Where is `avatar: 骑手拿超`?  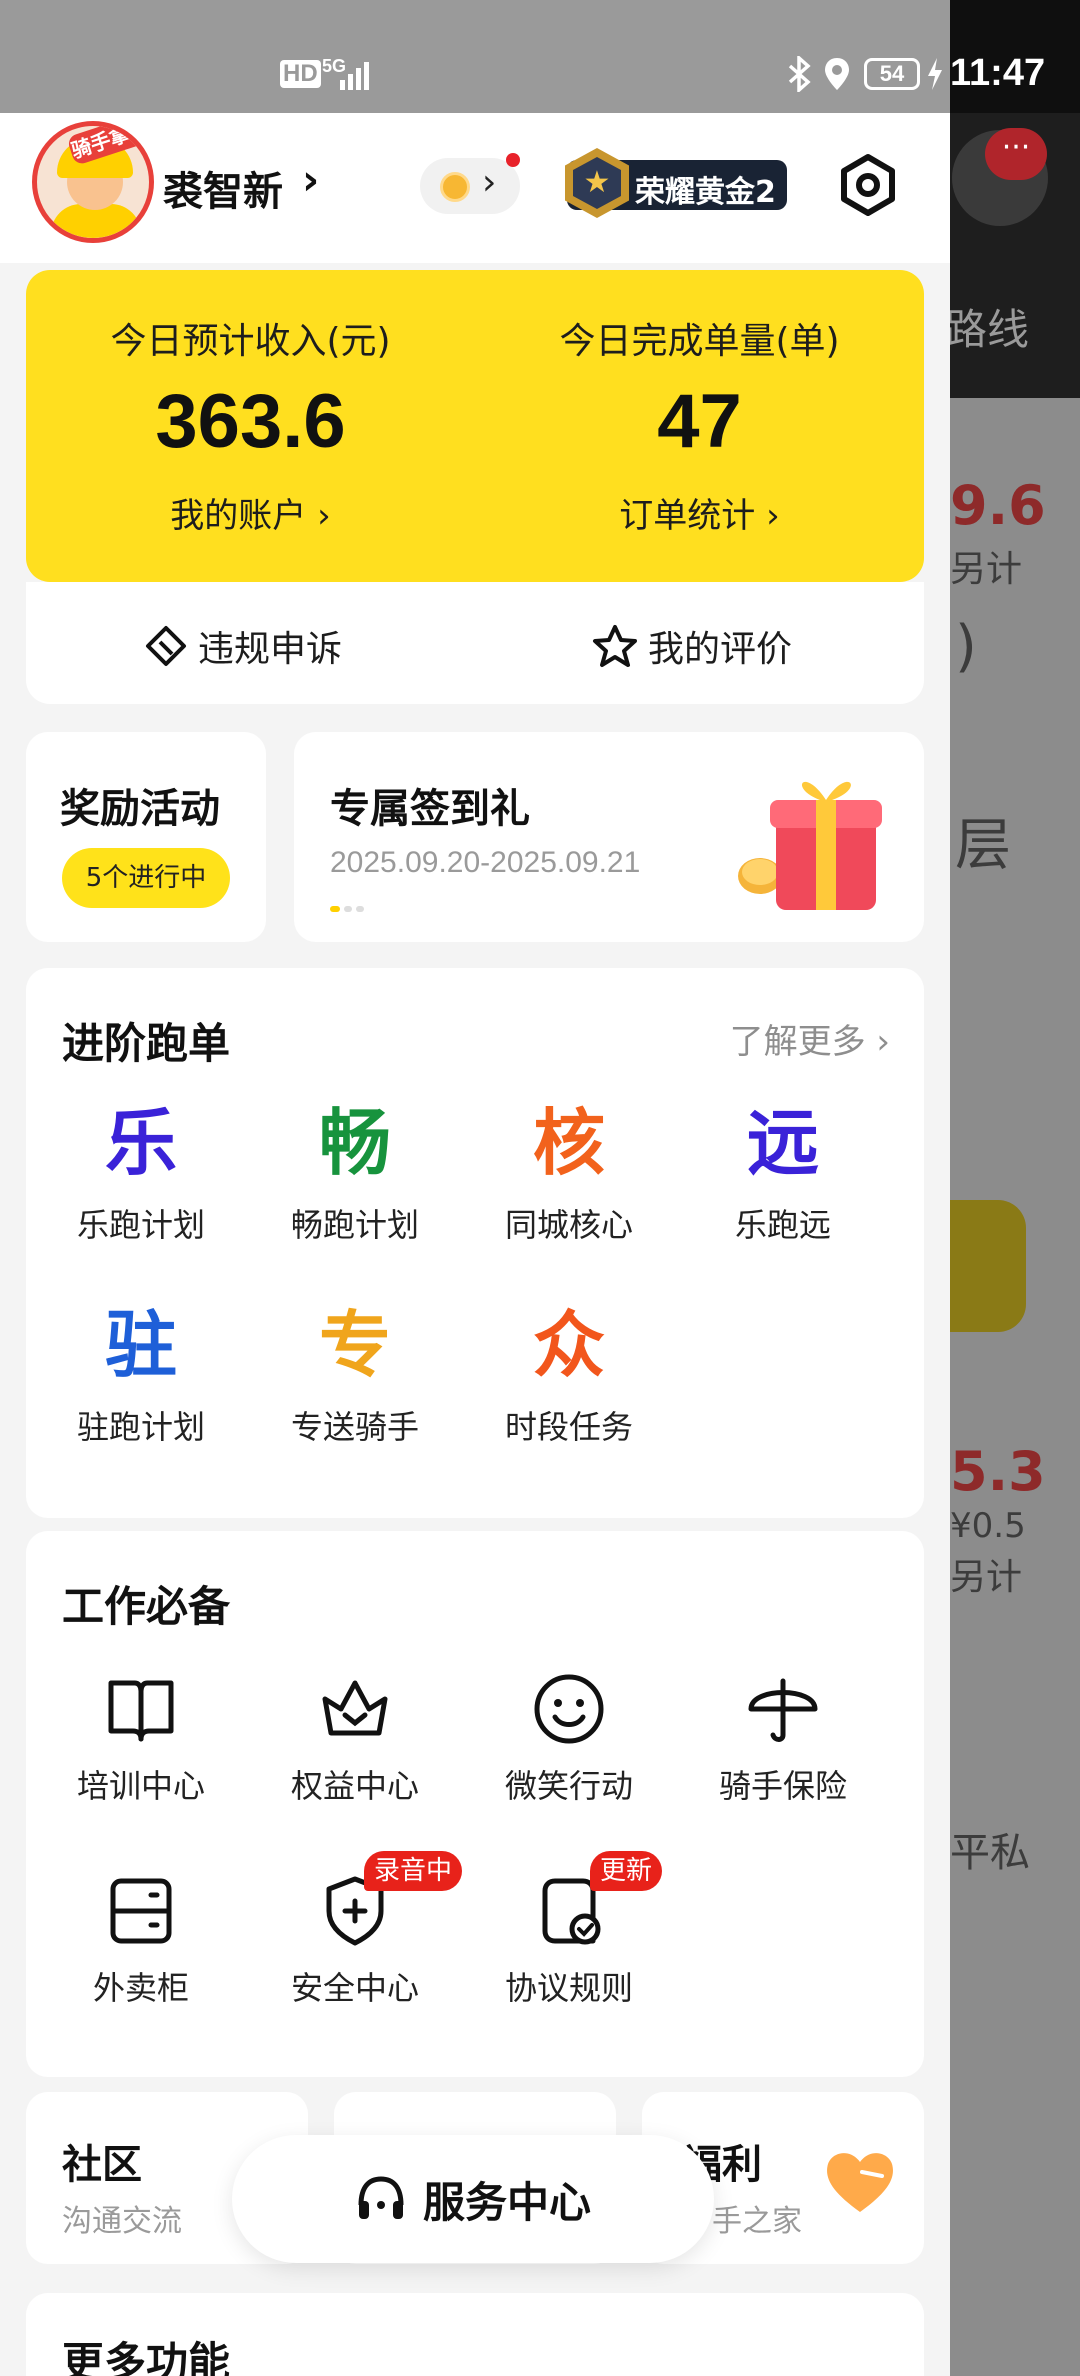
avatar: 骑手拿超 is located at coordinates (93, 182).